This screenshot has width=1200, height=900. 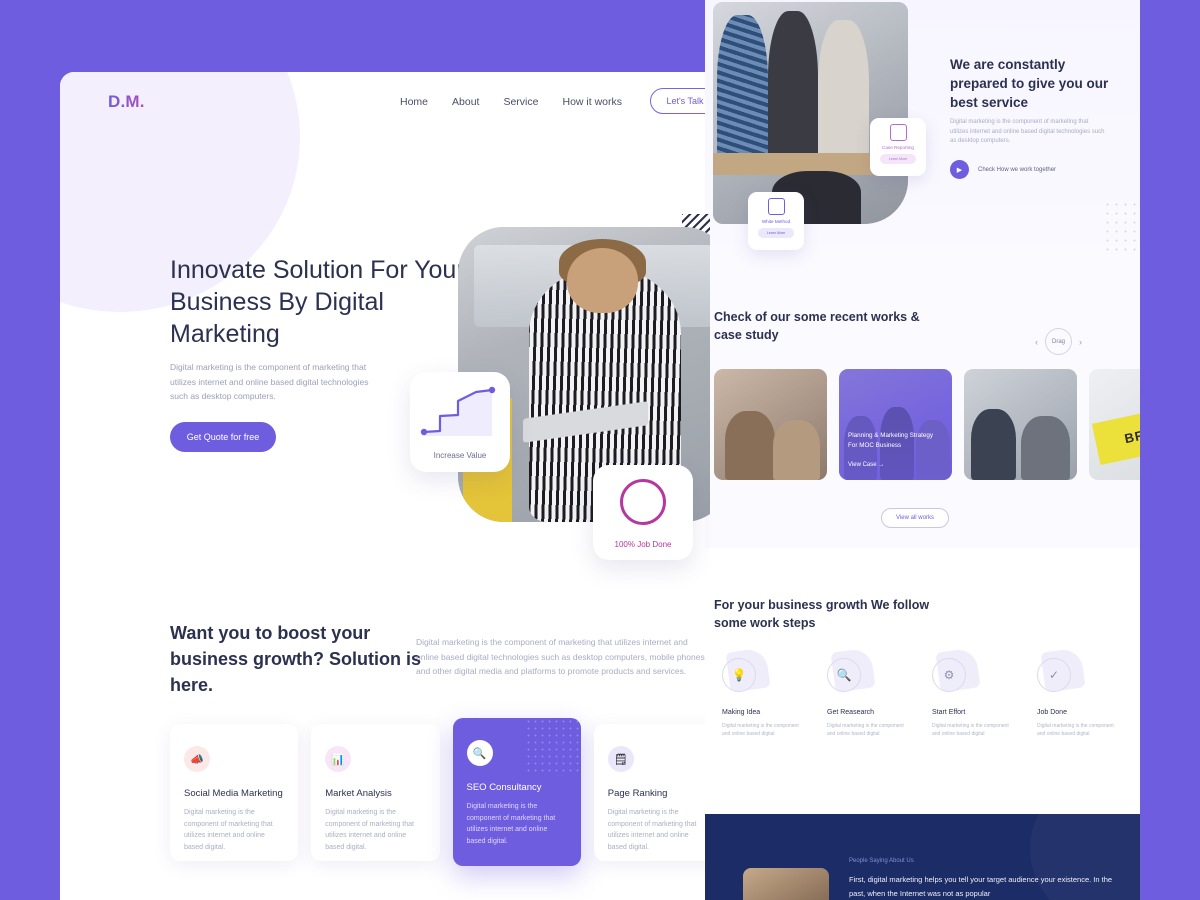 I want to click on nav-item-home: Home, so click(x=414, y=102).